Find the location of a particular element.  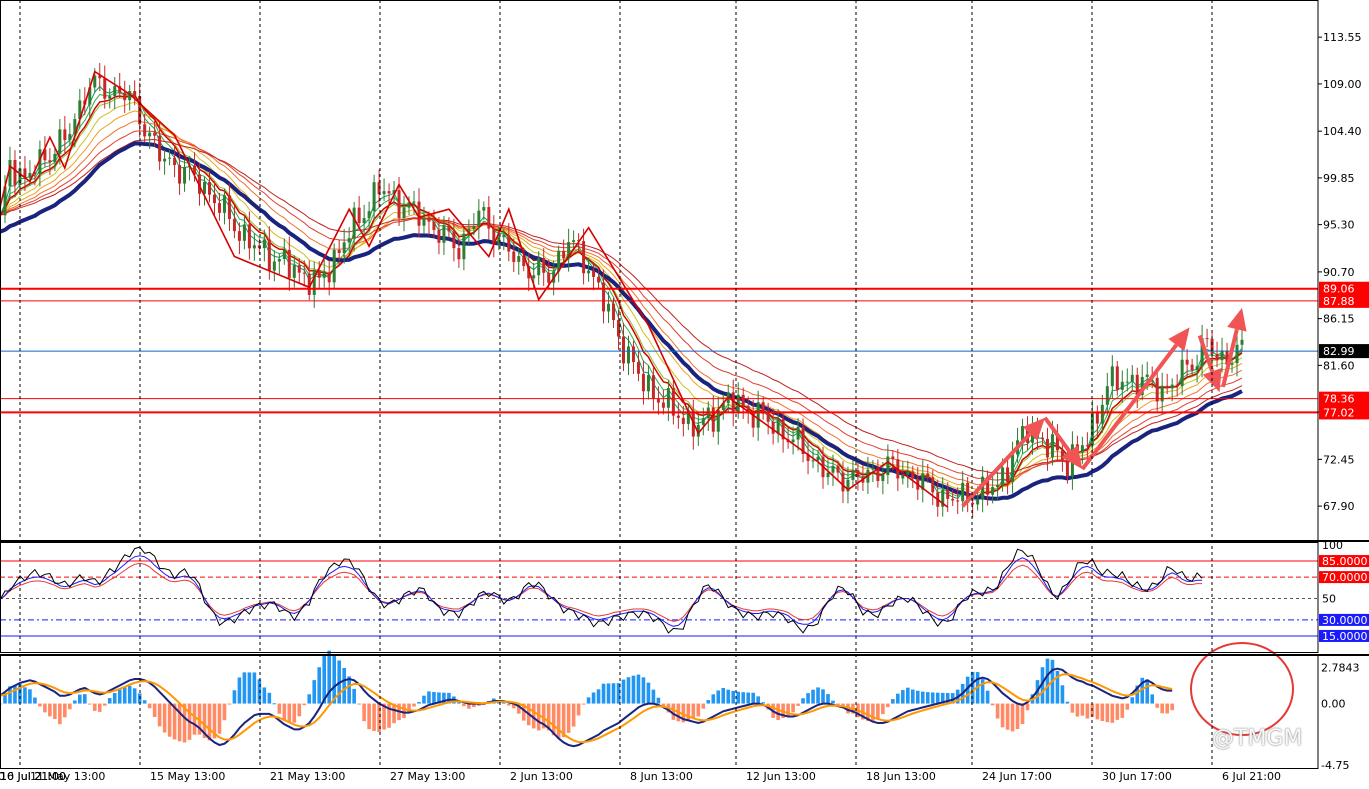

macd-y-tick-label: 2.7843 is located at coordinates (1340, 668).